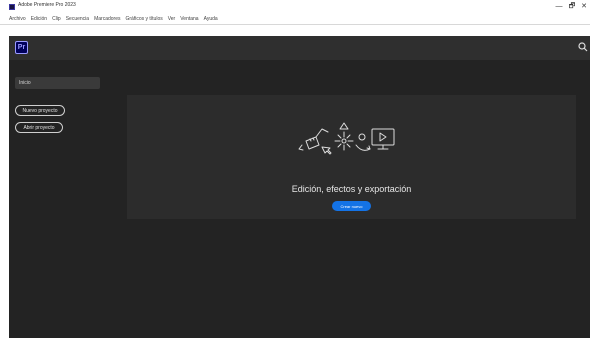  What do you see at coordinates (189, 19) in the screenshot?
I see `menu-ventana: Ventana` at bounding box center [189, 19].